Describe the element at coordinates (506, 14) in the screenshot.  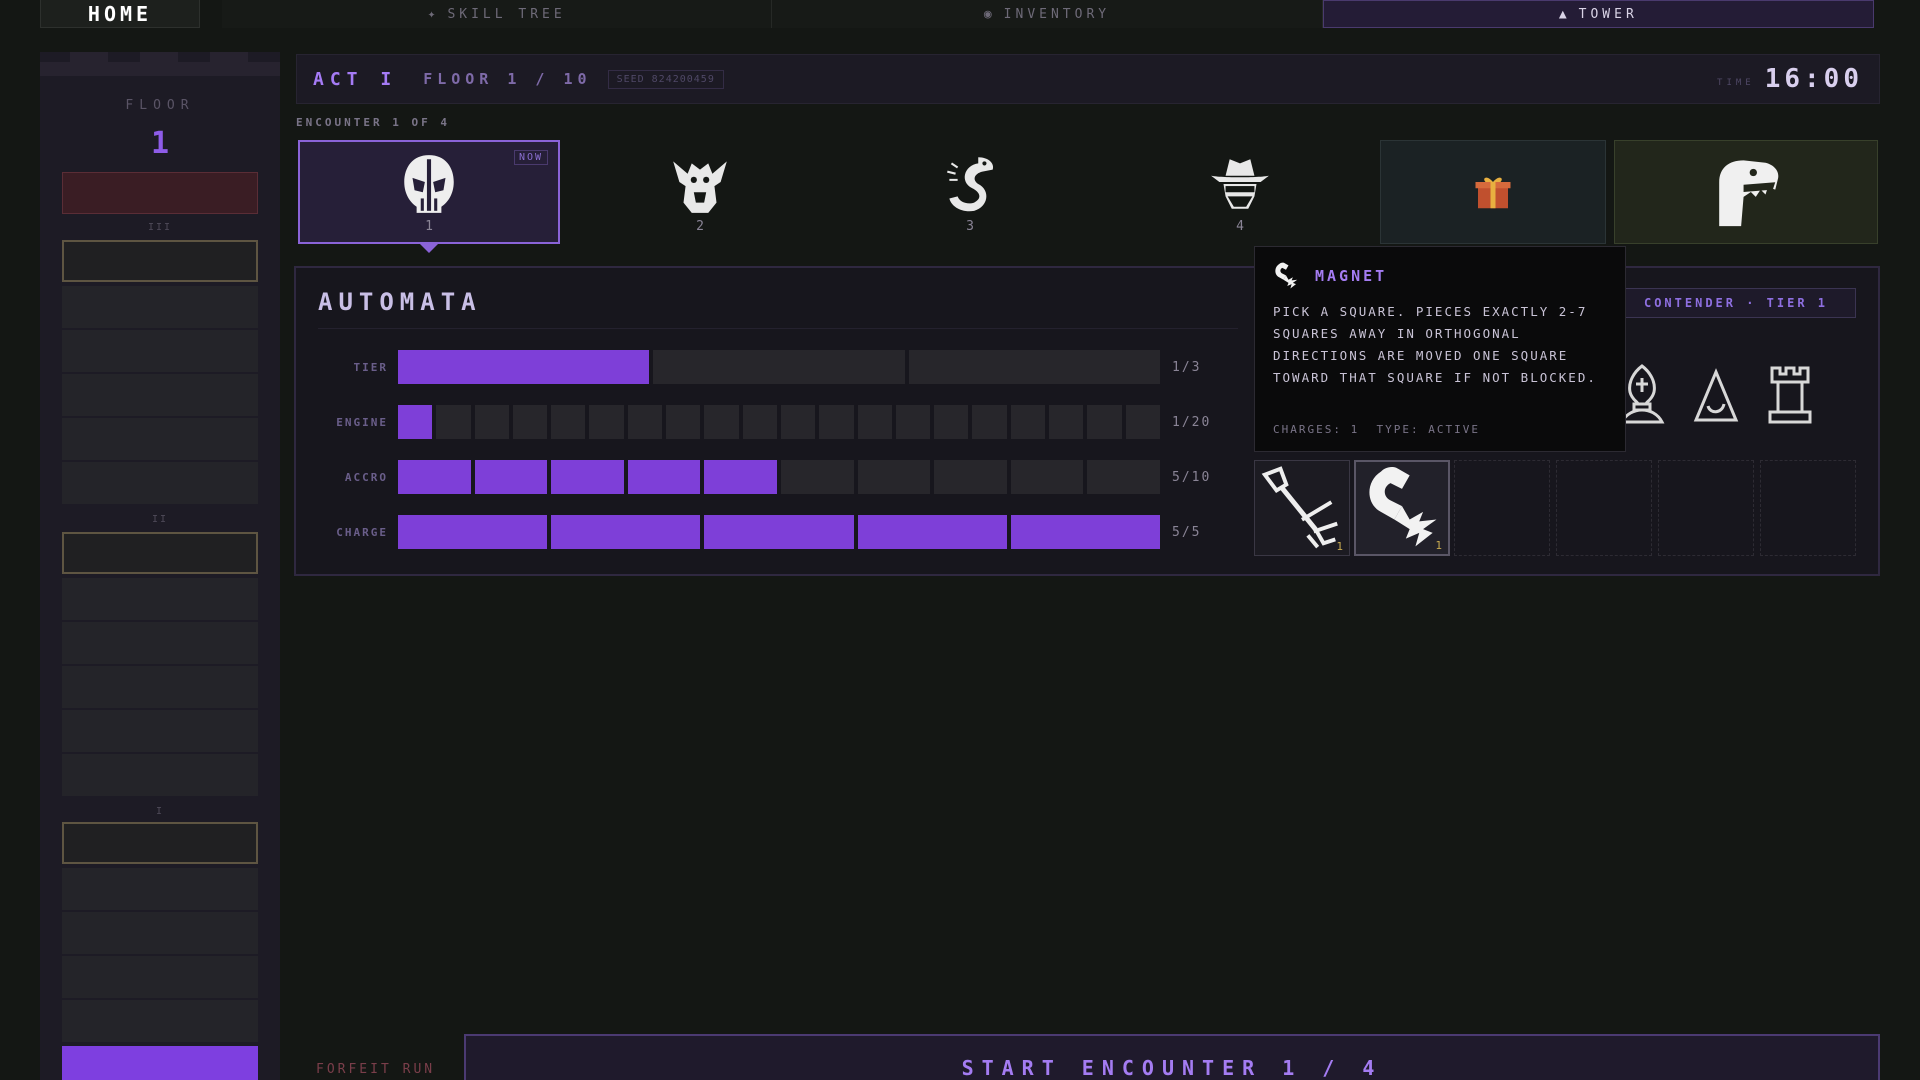
I see `tab-skill-tree-label: SKILL TREE` at that location.